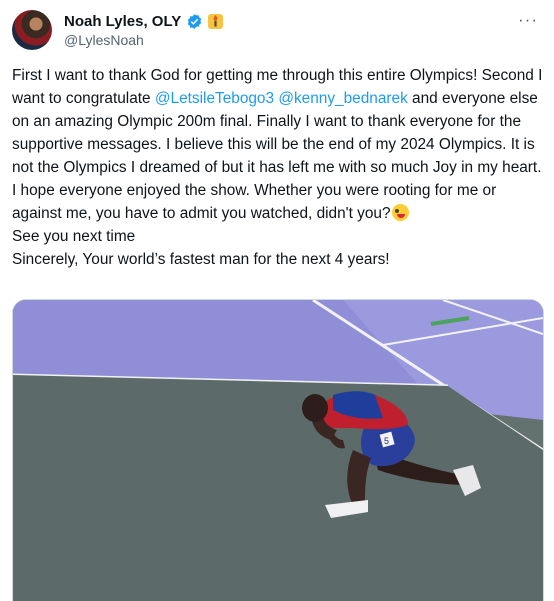 The width and height of the screenshot is (554, 601). I want to click on mention-letsiletebogo3: @LetsileTebogo3, so click(214, 98).